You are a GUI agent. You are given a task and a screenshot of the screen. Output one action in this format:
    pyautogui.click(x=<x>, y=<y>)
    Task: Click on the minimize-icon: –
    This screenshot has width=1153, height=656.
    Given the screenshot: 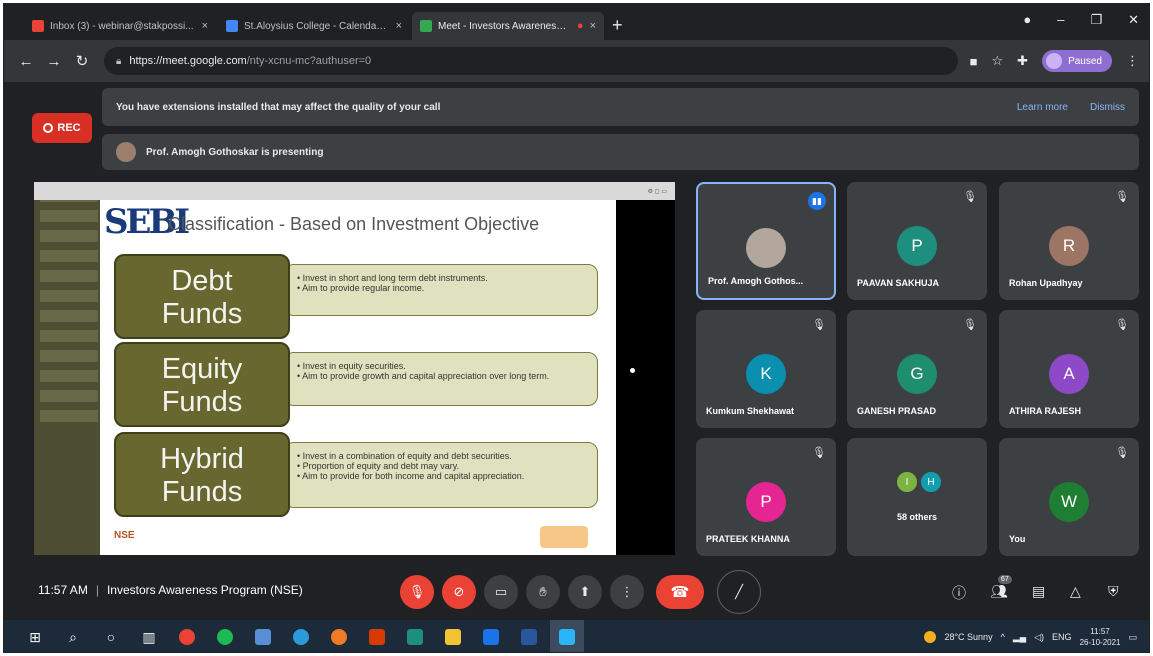 What is the action you would take?
    pyautogui.click(x=1060, y=20)
    